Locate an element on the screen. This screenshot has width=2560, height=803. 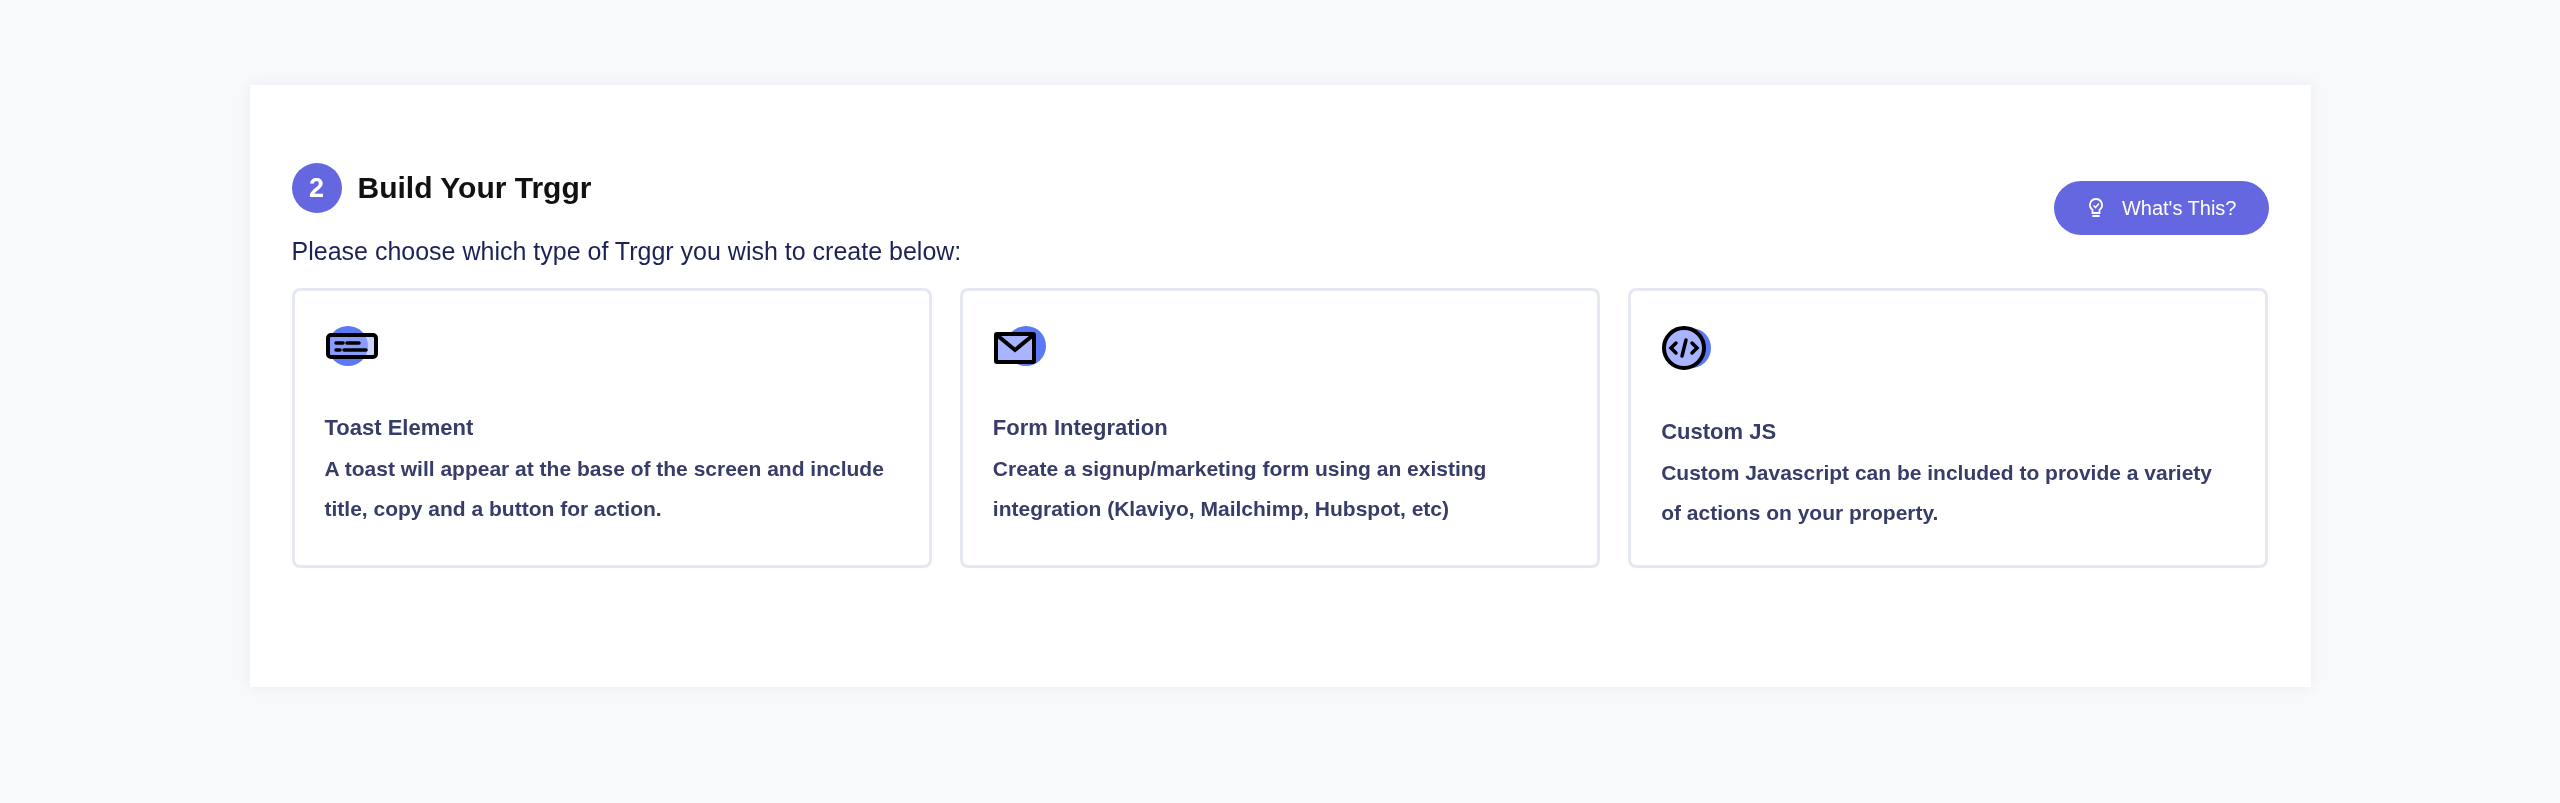
envelope-icon is located at coordinates (1019, 346).